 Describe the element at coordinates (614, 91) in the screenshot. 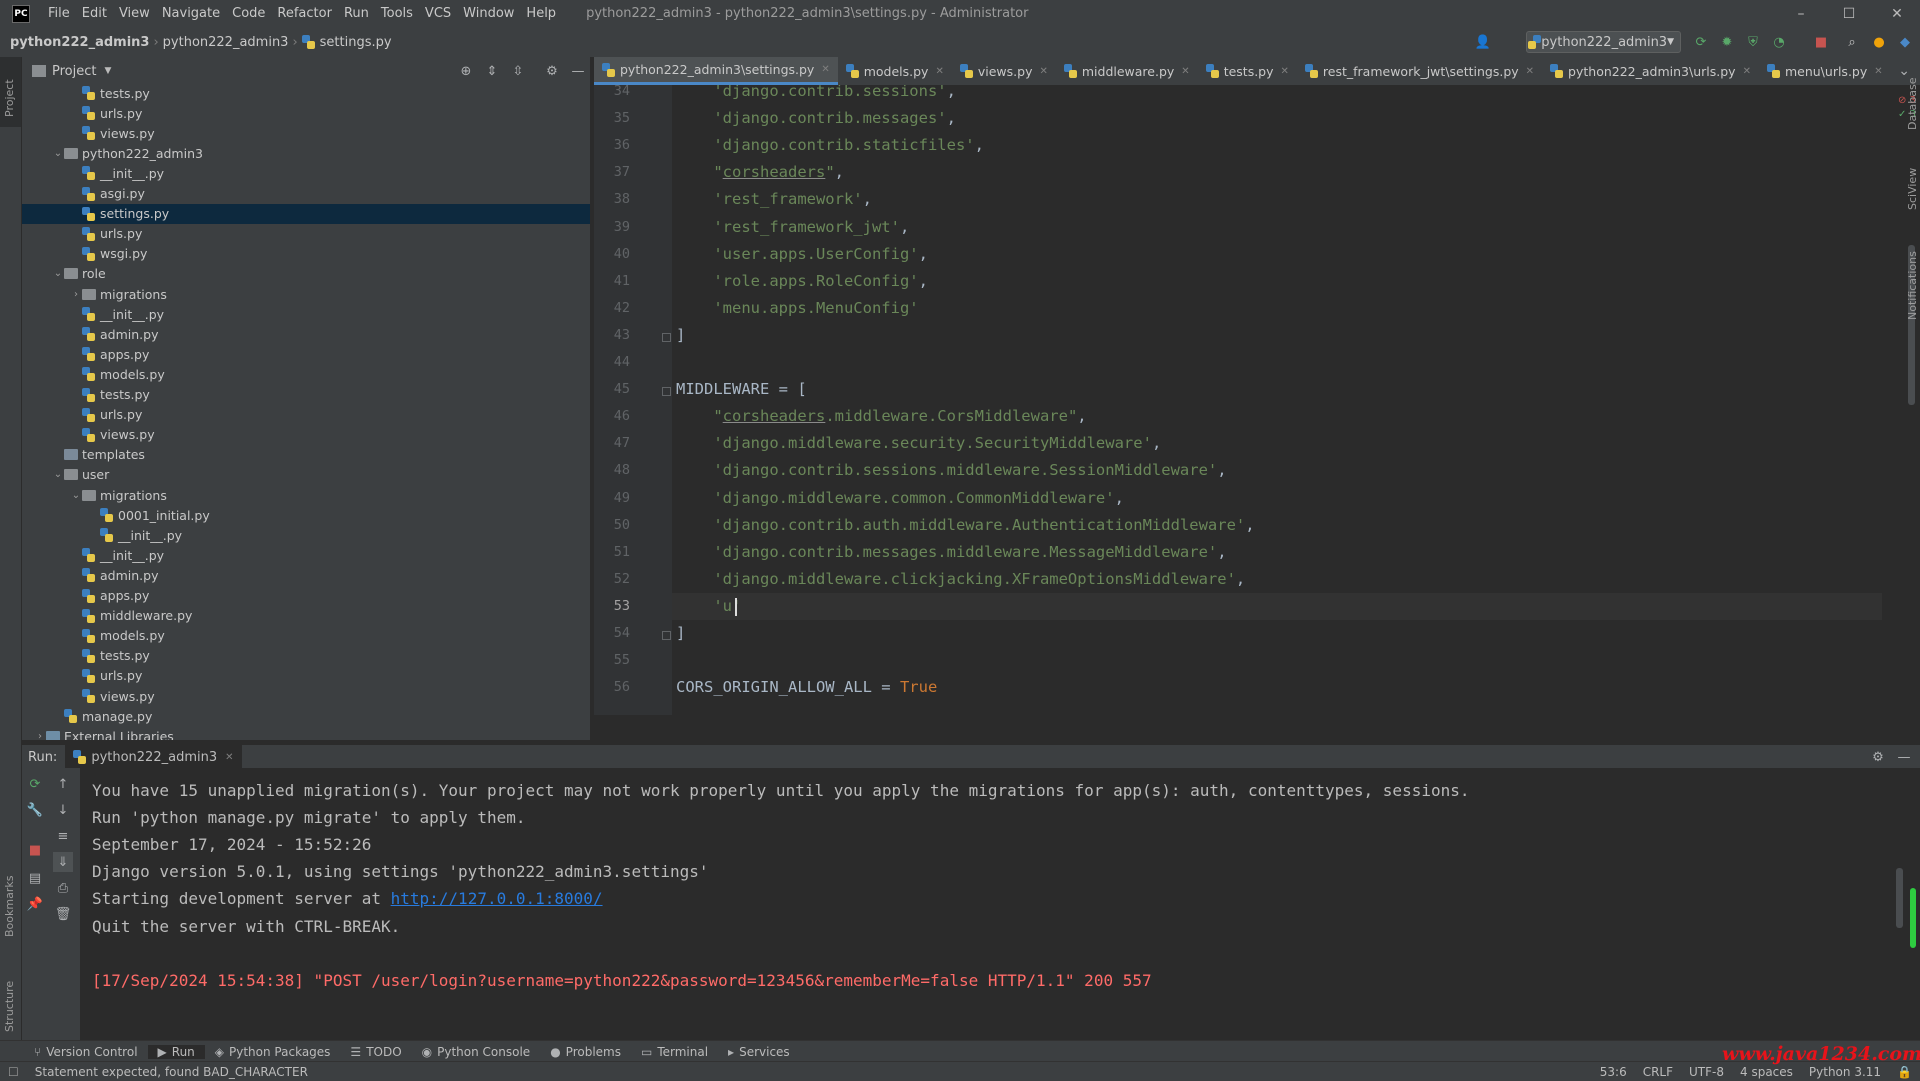

I see `line-number: 34` at that location.